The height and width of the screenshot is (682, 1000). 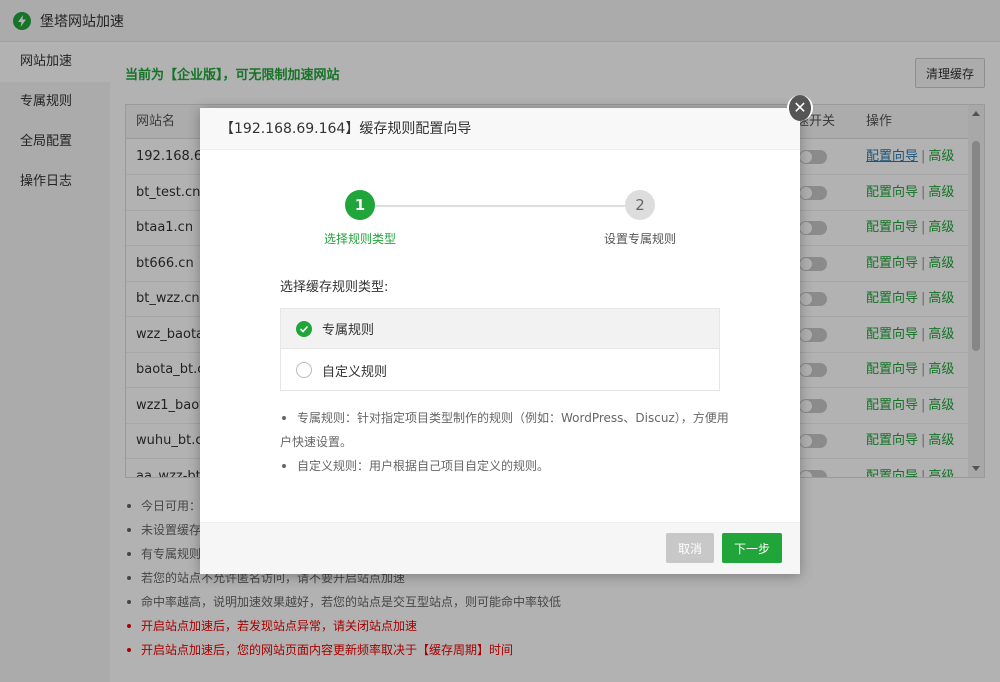 I want to click on option-custom-rule: 自定义规则, so click(x=500, y=370).